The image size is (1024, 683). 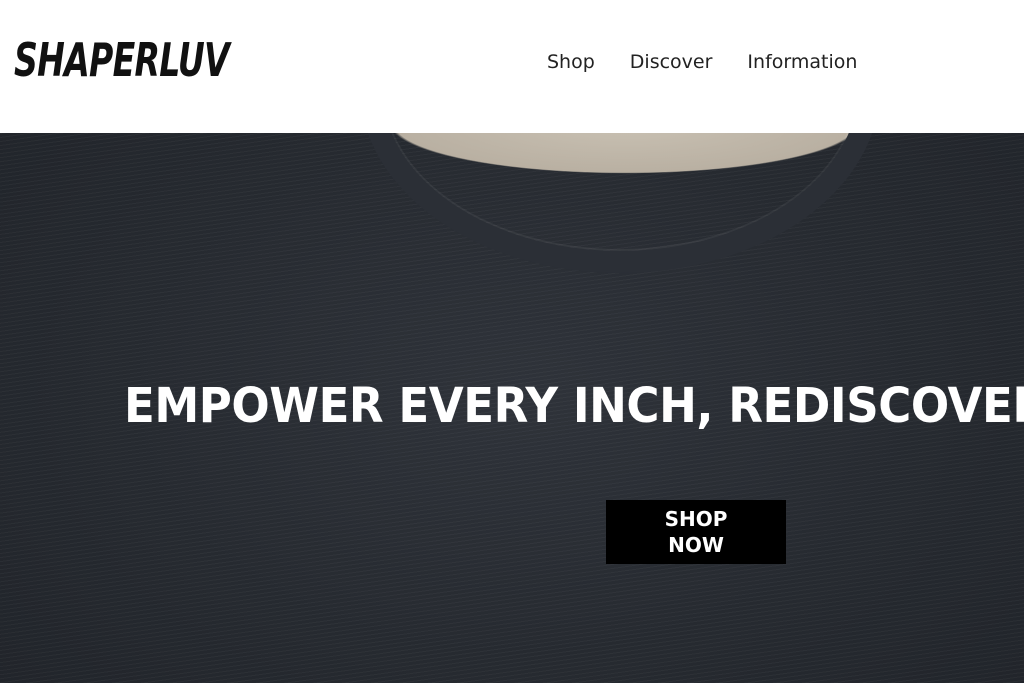 I want to click on hero-background-image, so click(x=620, y=203).